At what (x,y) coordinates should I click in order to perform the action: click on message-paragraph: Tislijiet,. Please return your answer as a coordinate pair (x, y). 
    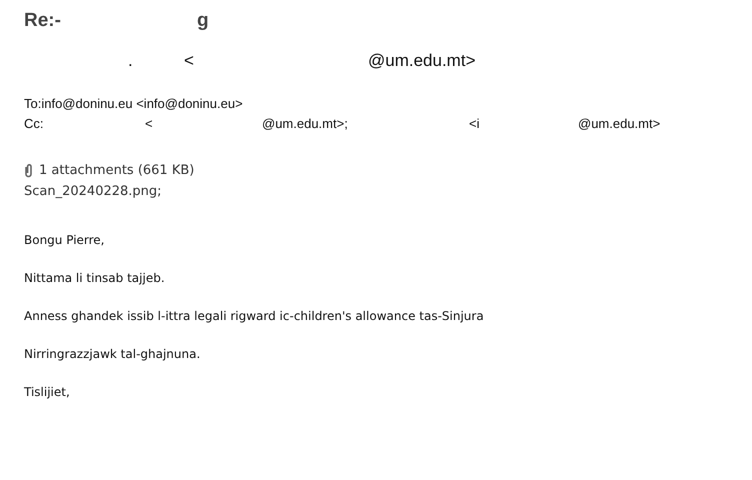
    Looking at the image, I should click on (47, 392).